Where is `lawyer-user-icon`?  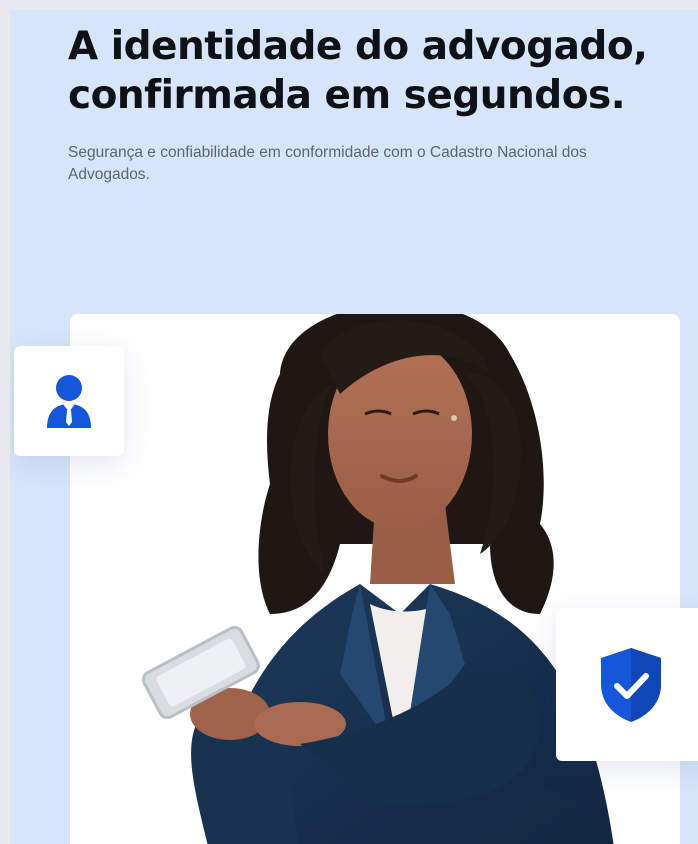 lawyer-user-icon is located at coordinates (69, 401).